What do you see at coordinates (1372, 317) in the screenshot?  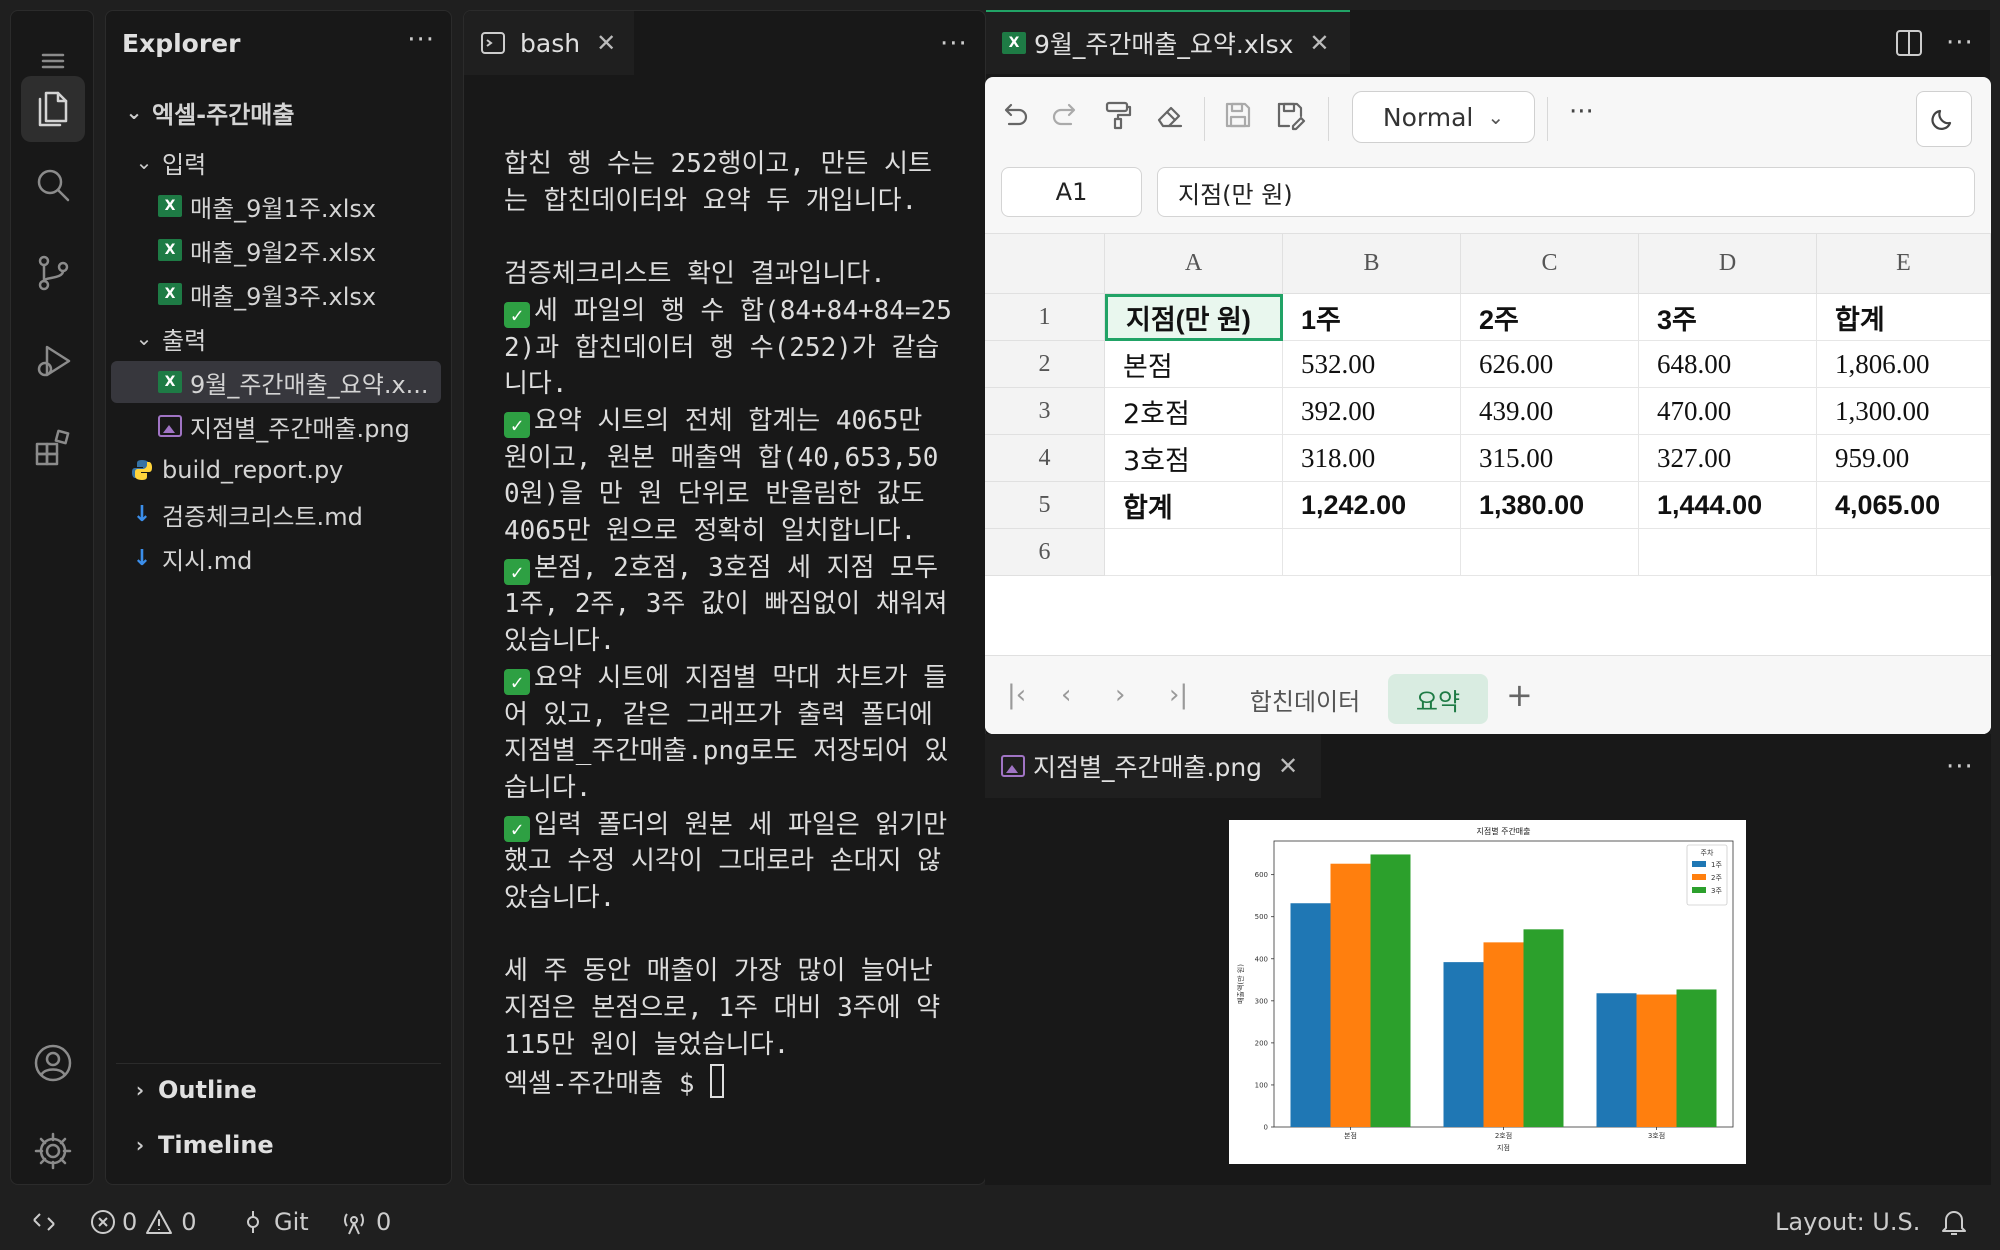 I see `sheet-cell: 1주` at bounding box center [1372, 317].